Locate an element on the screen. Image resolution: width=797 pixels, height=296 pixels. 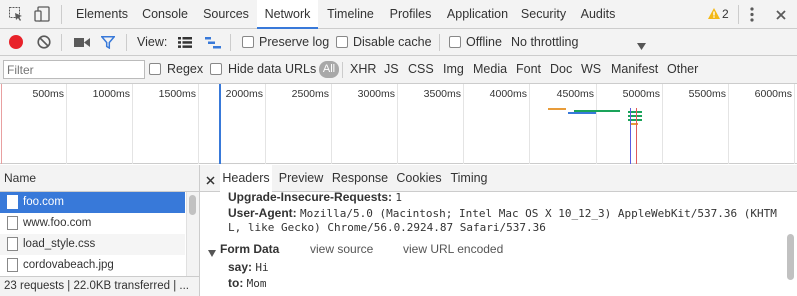
tab-console: Console is located at coordinates (165, 14).